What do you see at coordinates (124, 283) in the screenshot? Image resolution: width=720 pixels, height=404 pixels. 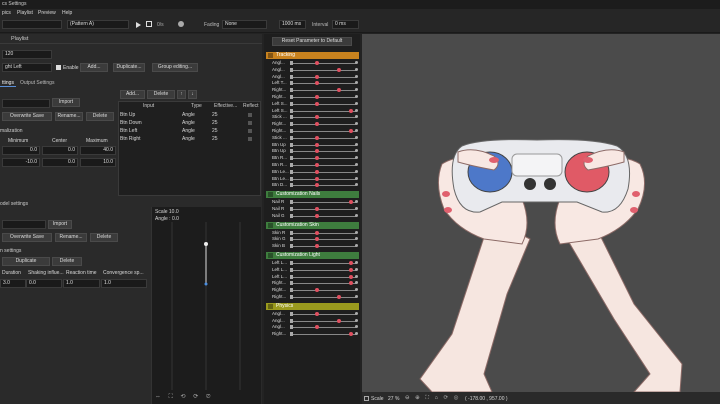 I see `convergence-value: 1.0` at bounding box center [124, 283].